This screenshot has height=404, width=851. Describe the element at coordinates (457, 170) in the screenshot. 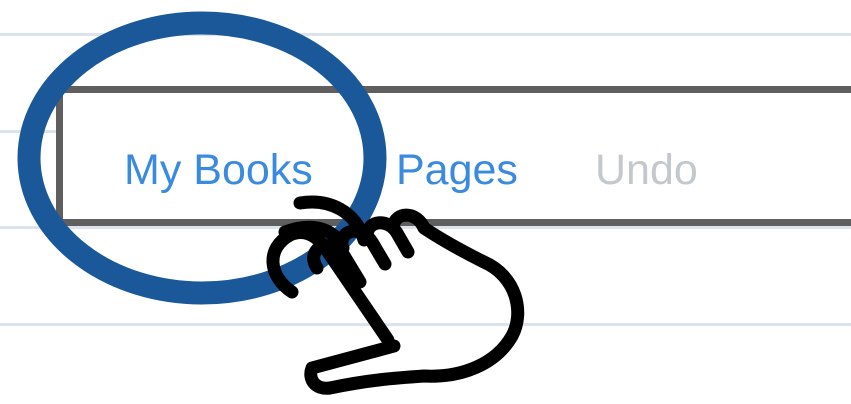

I see `pages-button: Pages` at that location.